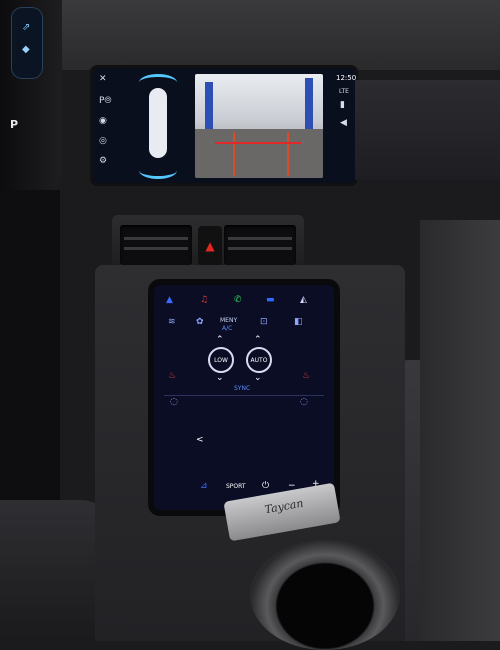 Image resolution: width=500 pixels, height=650 pixels. What do you see at coordinates (265, 486) in the screenshot?
I see `power-icon: ⏻` at bounding box center [265, 486].